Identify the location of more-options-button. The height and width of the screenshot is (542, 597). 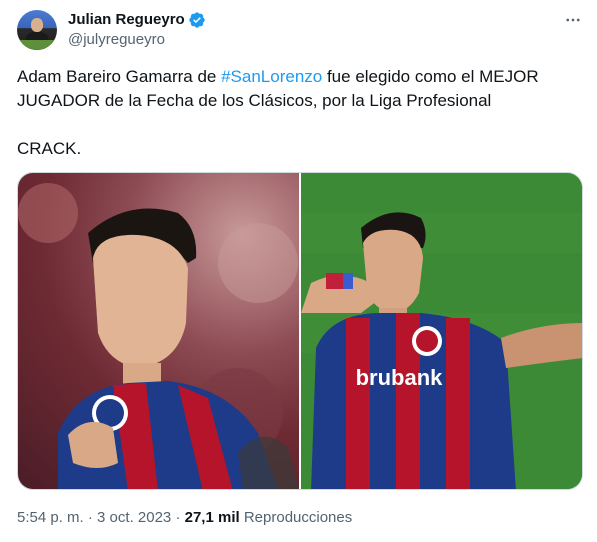
(573, 20).